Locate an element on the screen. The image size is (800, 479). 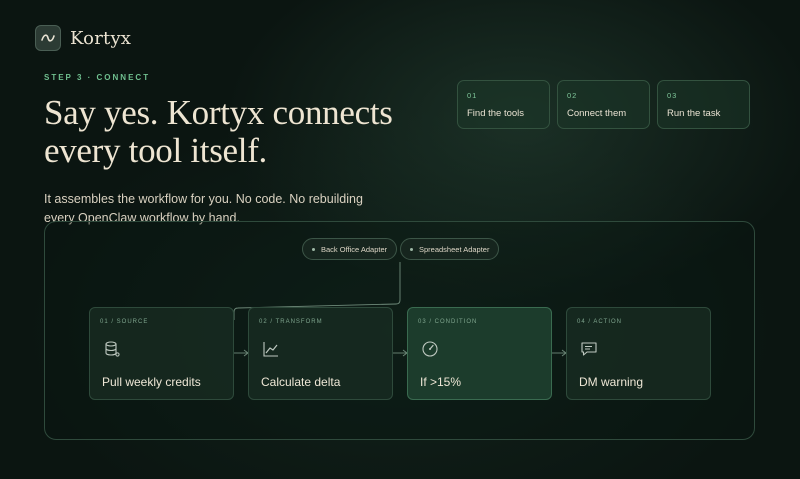
workflow-connectors is located at coordinates (400, 309).